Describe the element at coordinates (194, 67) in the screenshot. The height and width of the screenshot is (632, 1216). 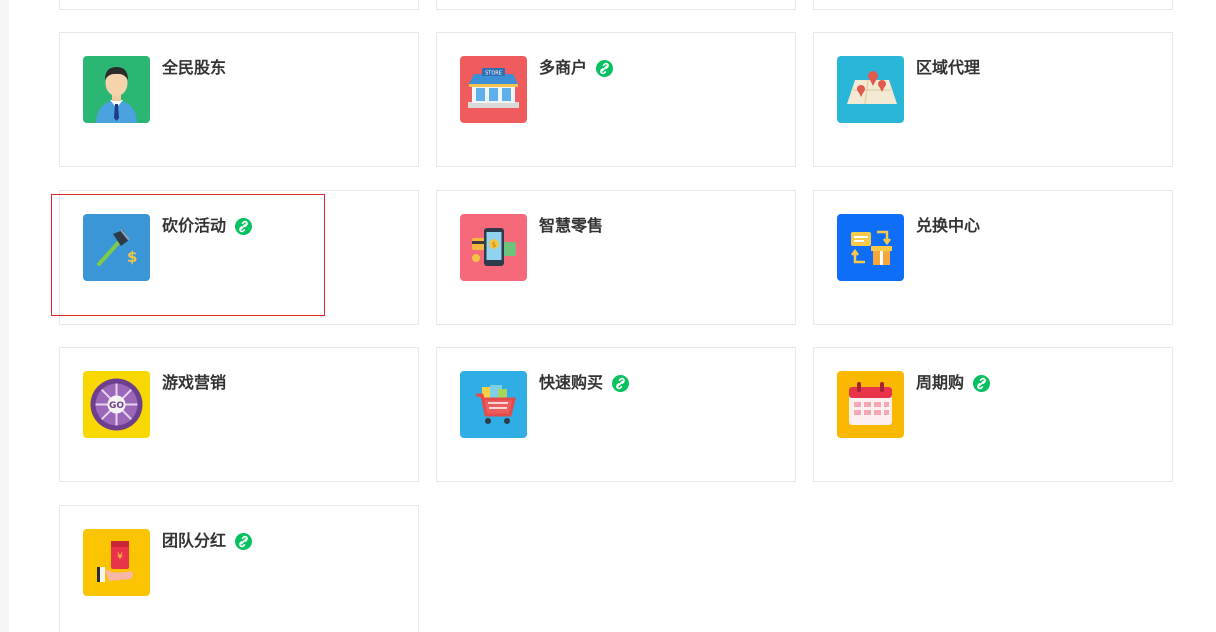
I see `plugin-title: 全民股东` at that location.